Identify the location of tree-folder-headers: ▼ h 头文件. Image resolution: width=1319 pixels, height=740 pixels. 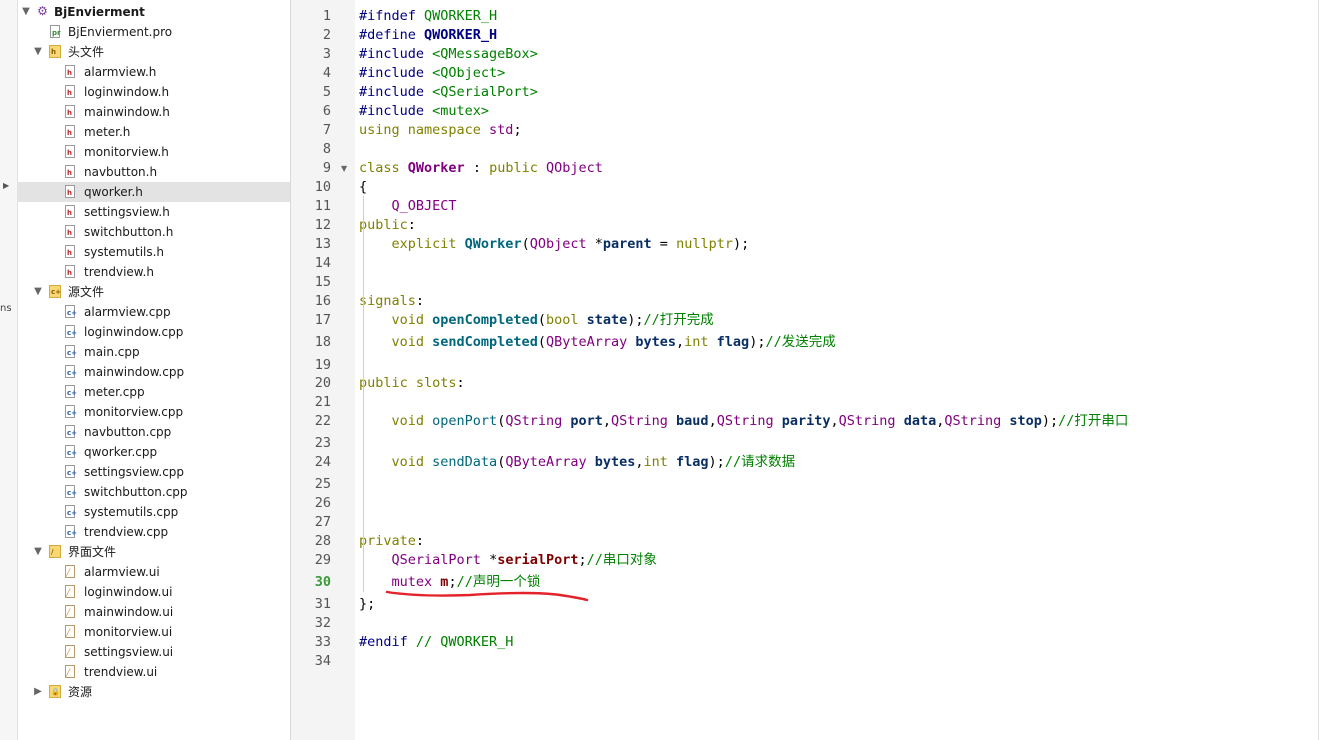
(154, 52).